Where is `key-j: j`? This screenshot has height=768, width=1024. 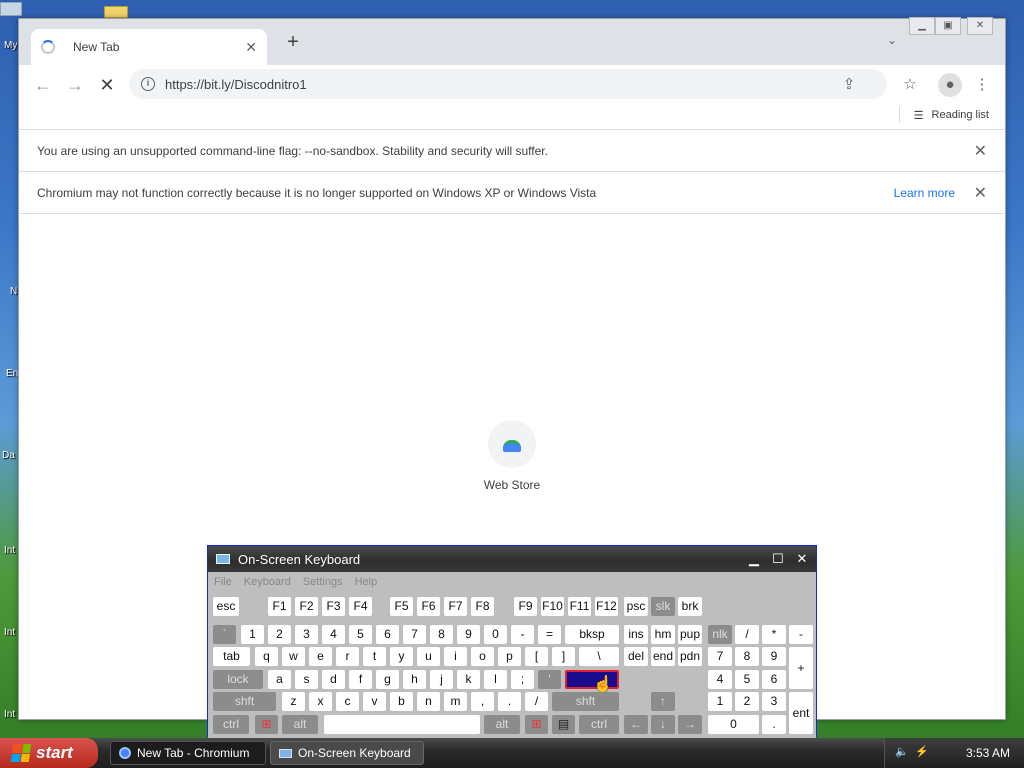
key-j: j is located at coordinates (441, 679).